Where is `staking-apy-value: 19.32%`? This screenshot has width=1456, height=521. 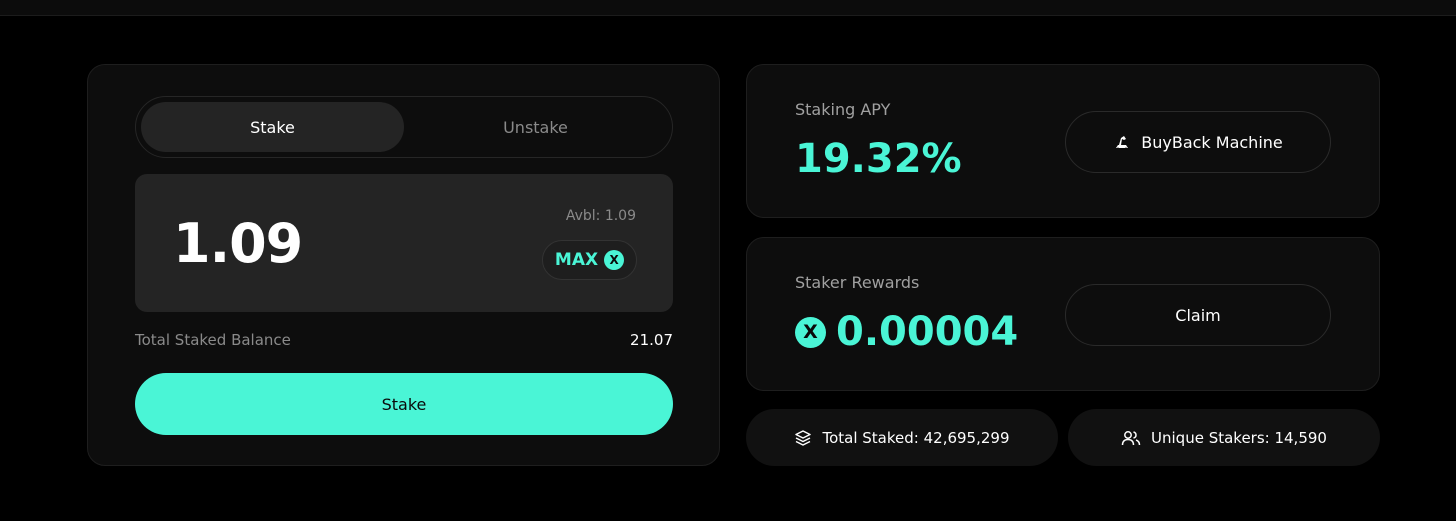 staking-apy-value: 19.32% is located at coordinates (878, 159).